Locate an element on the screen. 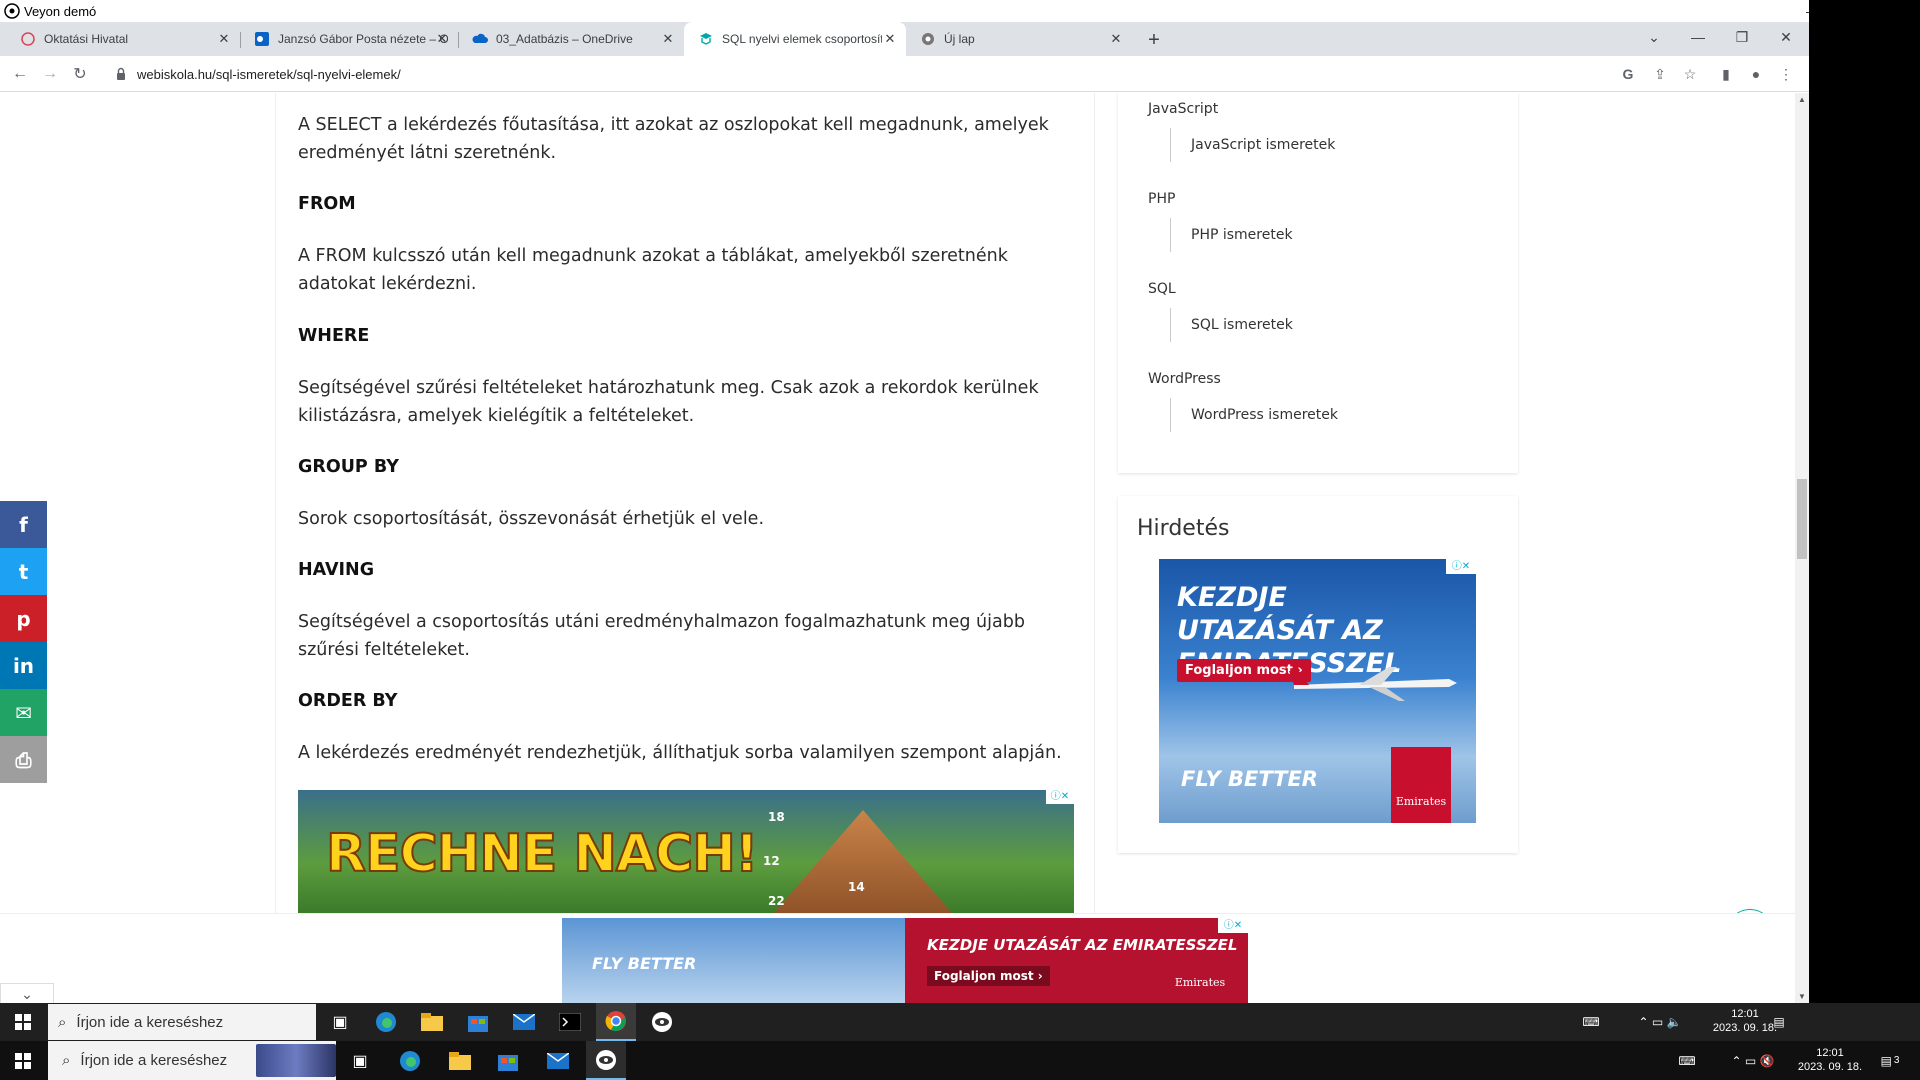 The image size is (1920, 1080). scroll-down-arrow-icon: ▼ is located at coordinates (1802, 996).